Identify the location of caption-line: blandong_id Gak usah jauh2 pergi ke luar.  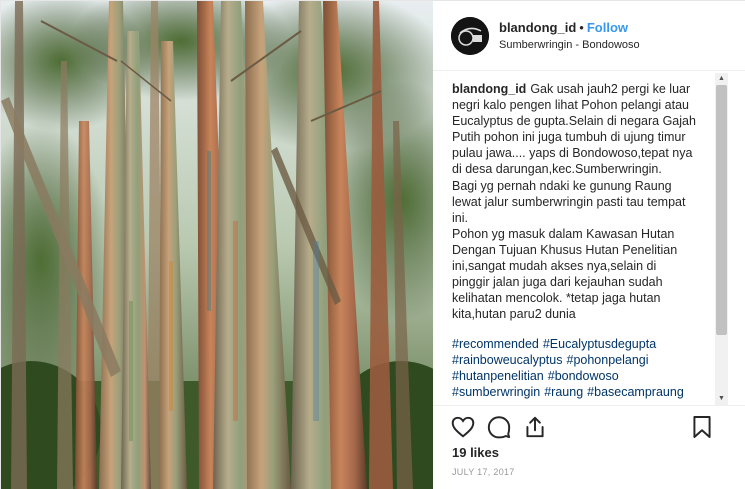
(587, 89).